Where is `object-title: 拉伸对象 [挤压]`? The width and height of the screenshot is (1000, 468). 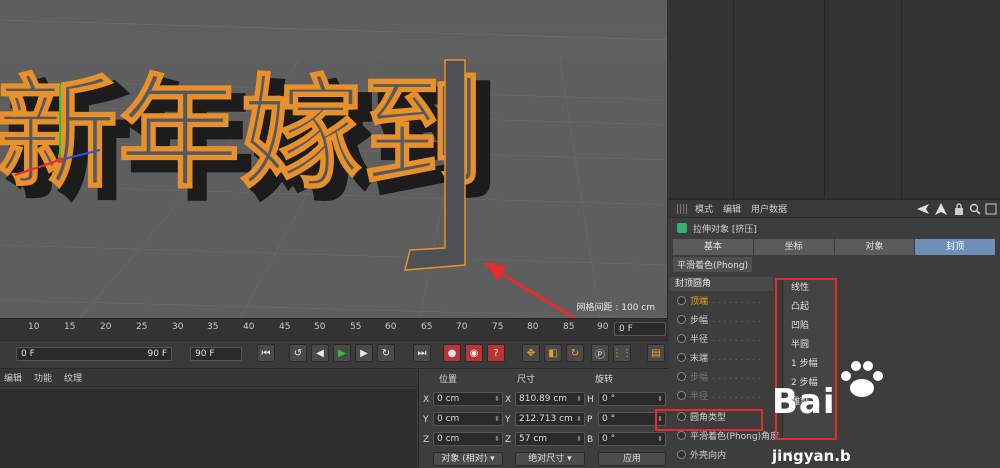 object-title: 拉伸对象 [挤压] is located at coordinates (725, 229).